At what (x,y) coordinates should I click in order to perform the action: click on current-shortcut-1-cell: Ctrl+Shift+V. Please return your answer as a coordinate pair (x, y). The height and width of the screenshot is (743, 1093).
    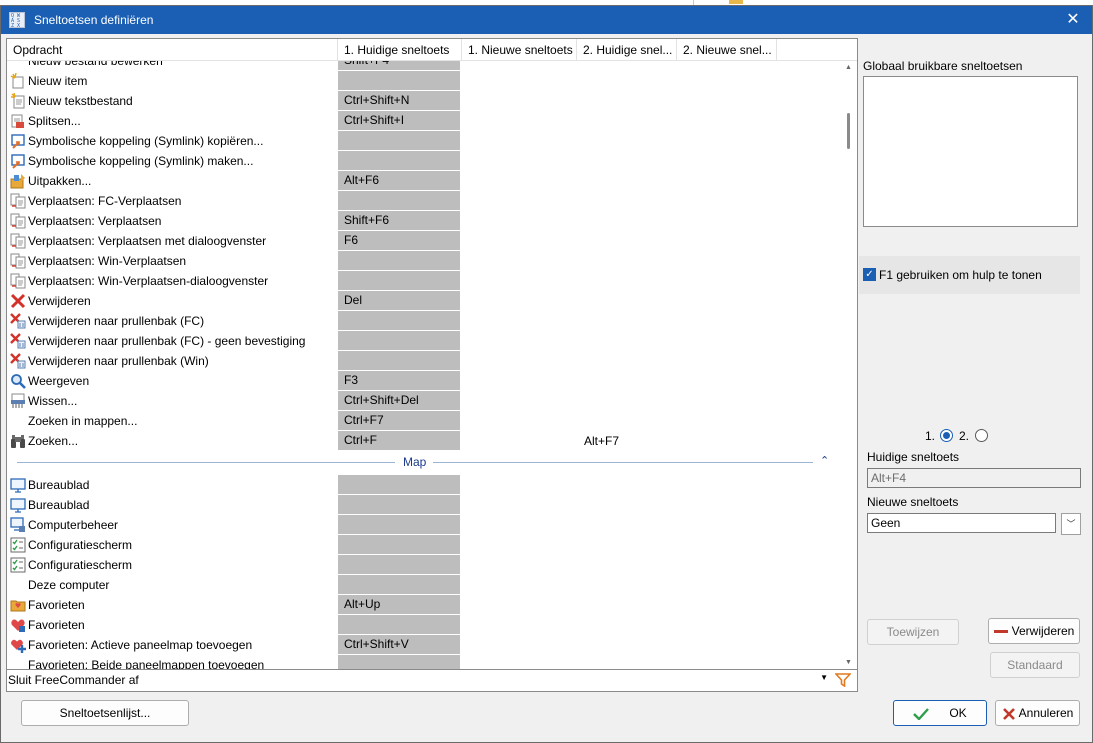
    Looking at the image, I should click on (399, 644).